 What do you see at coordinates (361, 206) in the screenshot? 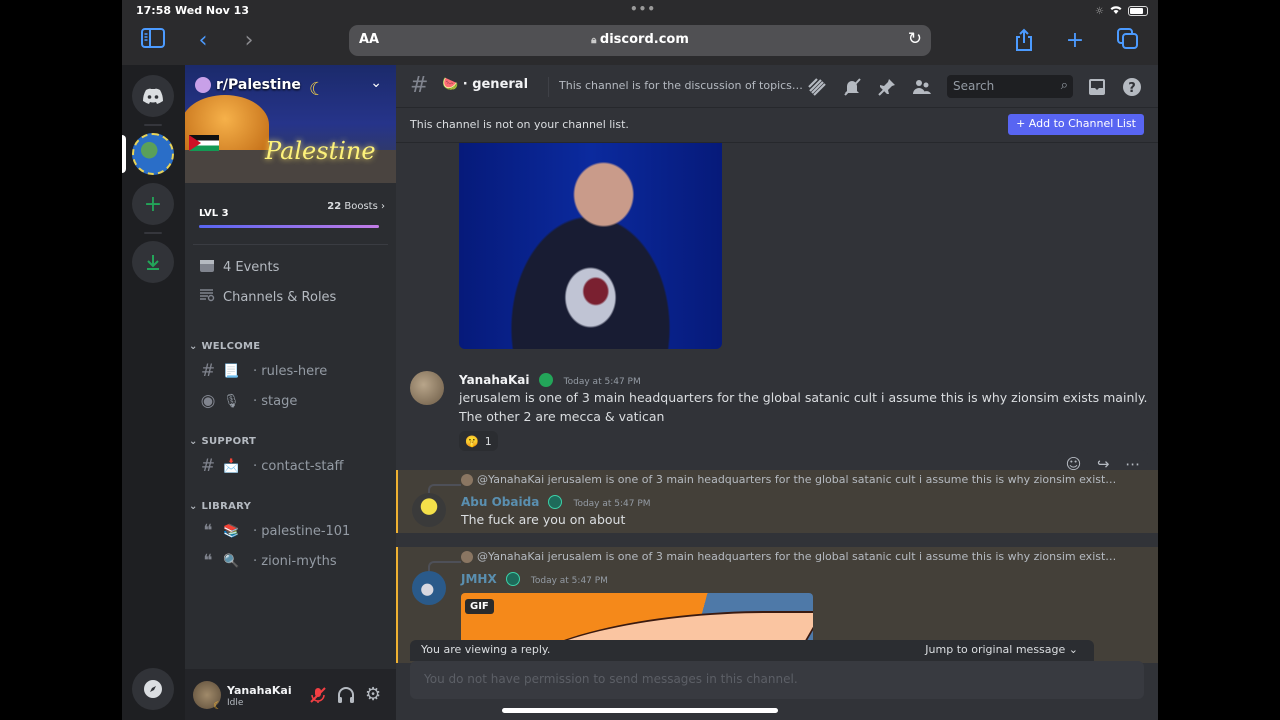
I see `boost-count-label: Boosts` at bounding box center [361, 206].